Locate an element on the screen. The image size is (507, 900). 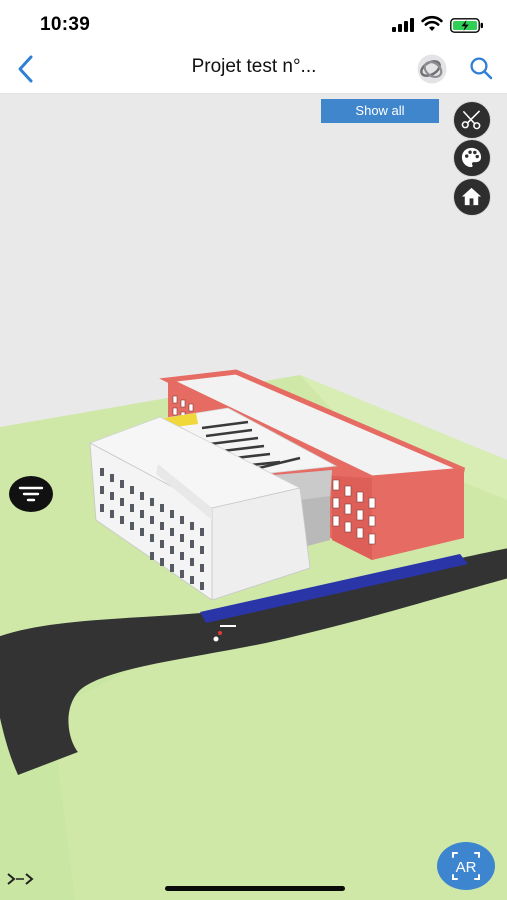
section-cut-button is located at coordinates (472, 120).